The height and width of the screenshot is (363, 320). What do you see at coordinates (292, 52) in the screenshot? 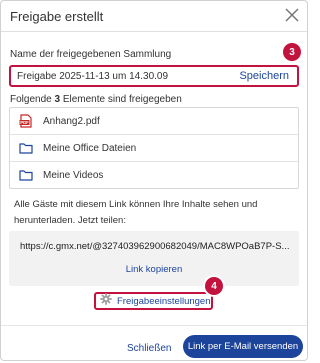
I see `step-badge-3: 3` at bounding box center [292, 52].